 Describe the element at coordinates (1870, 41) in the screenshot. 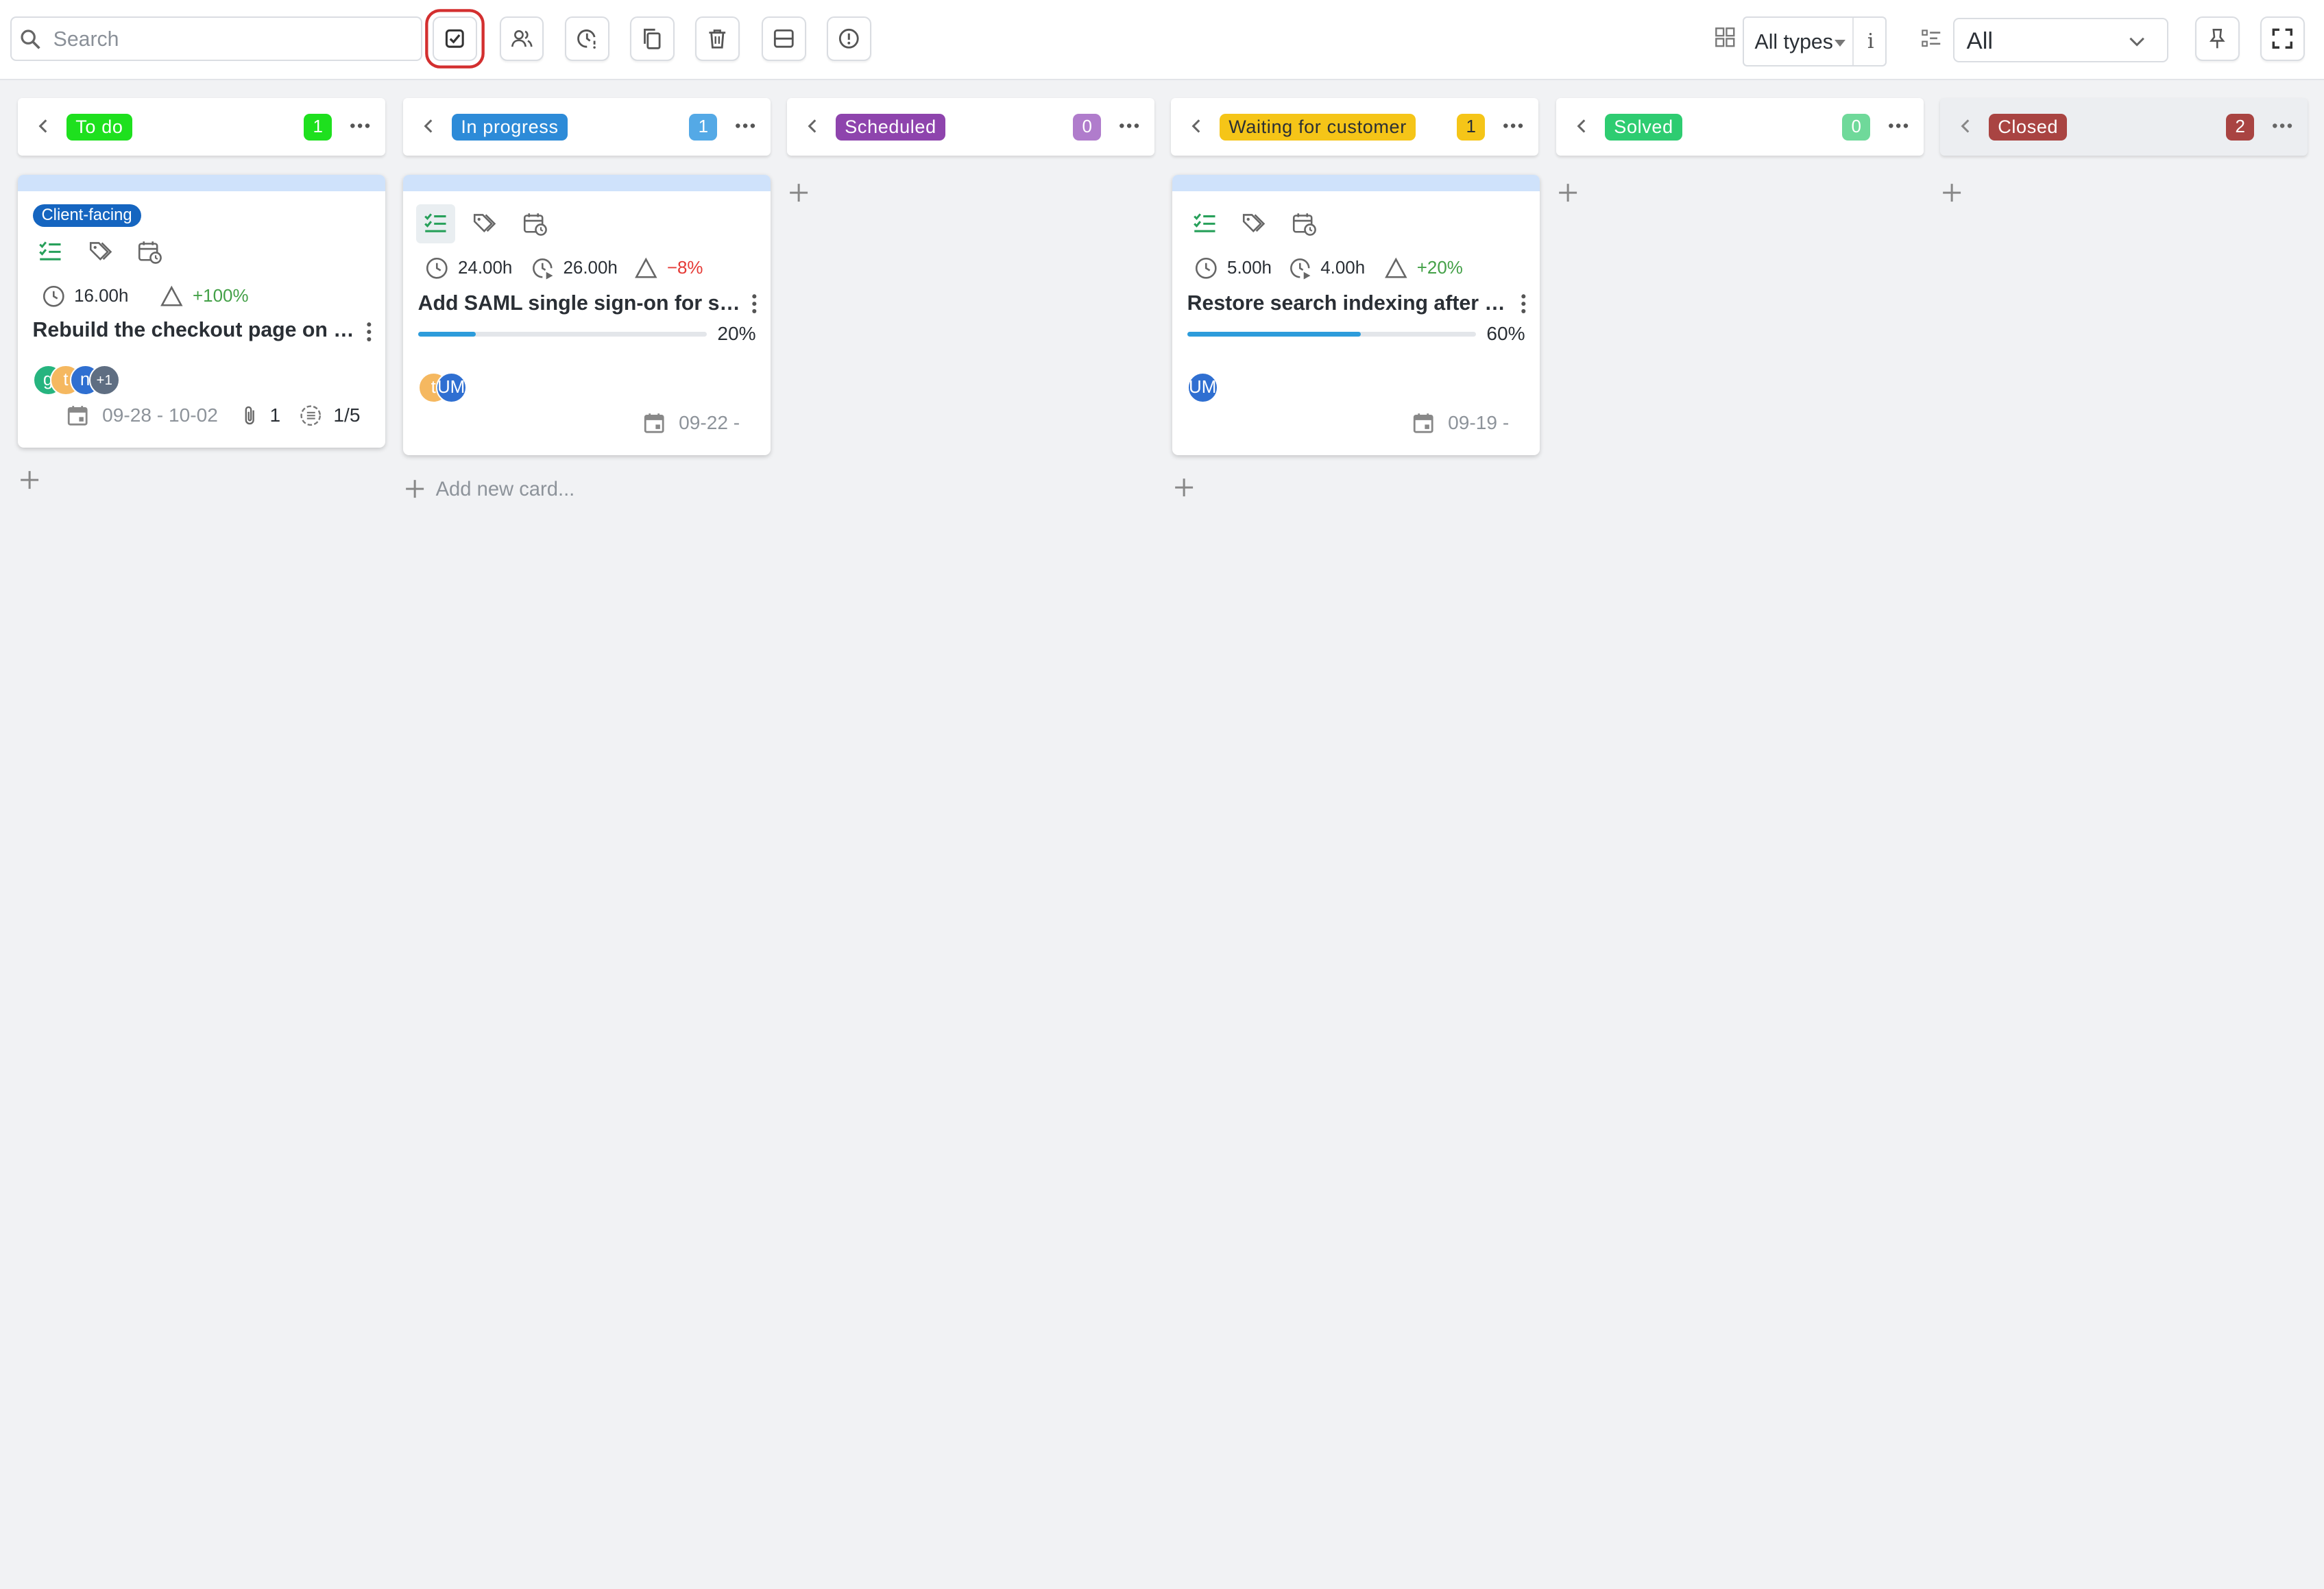

I see `info-button: i` at that location.